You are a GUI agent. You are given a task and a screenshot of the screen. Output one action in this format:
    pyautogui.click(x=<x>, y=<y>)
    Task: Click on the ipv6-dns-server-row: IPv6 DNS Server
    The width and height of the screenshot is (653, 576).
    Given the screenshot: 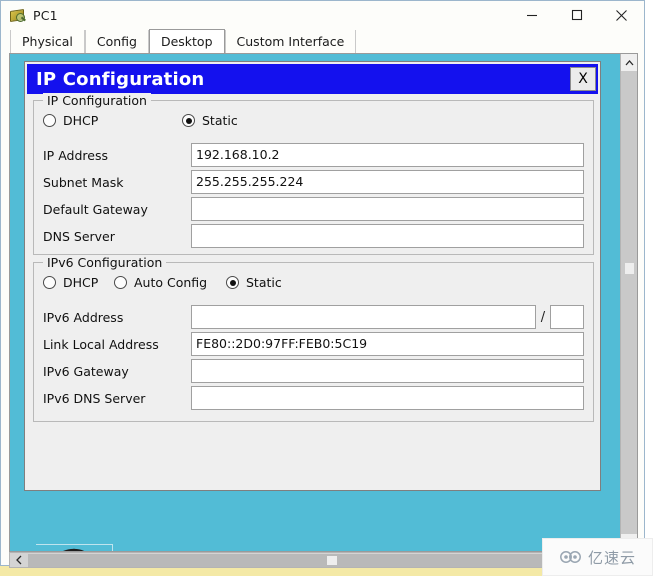 What is the action you would take?
    pyautogui.click(x=313, y=398)
    